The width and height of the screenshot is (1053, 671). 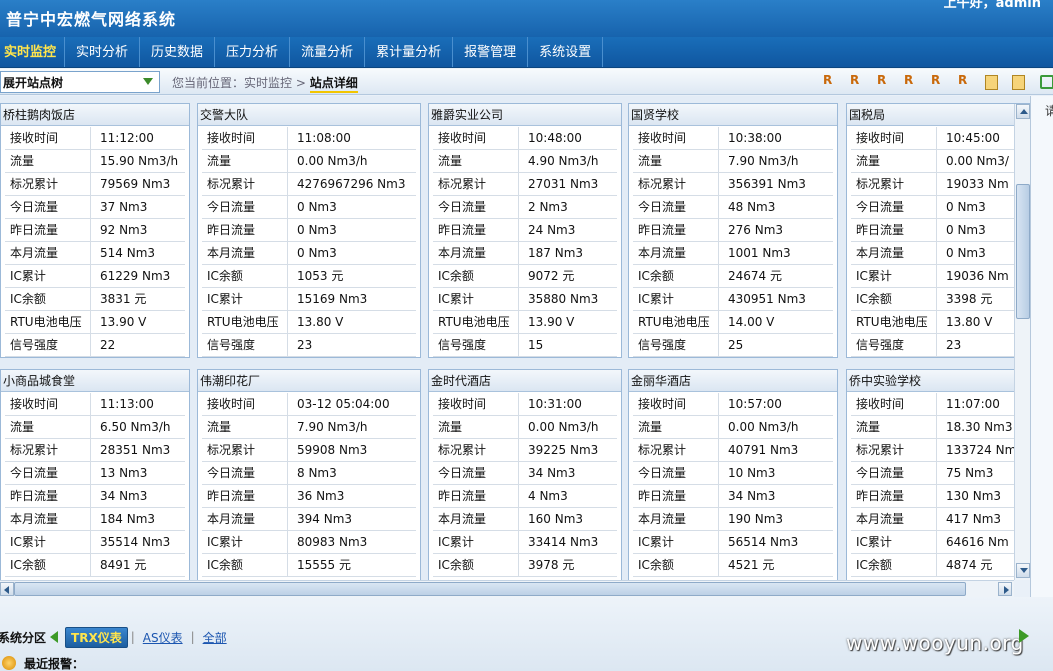 What do you see at coordinates (320, 322) in the screenshot?
I see `field-value: 13.80 V` at bounding box center [320, 322].